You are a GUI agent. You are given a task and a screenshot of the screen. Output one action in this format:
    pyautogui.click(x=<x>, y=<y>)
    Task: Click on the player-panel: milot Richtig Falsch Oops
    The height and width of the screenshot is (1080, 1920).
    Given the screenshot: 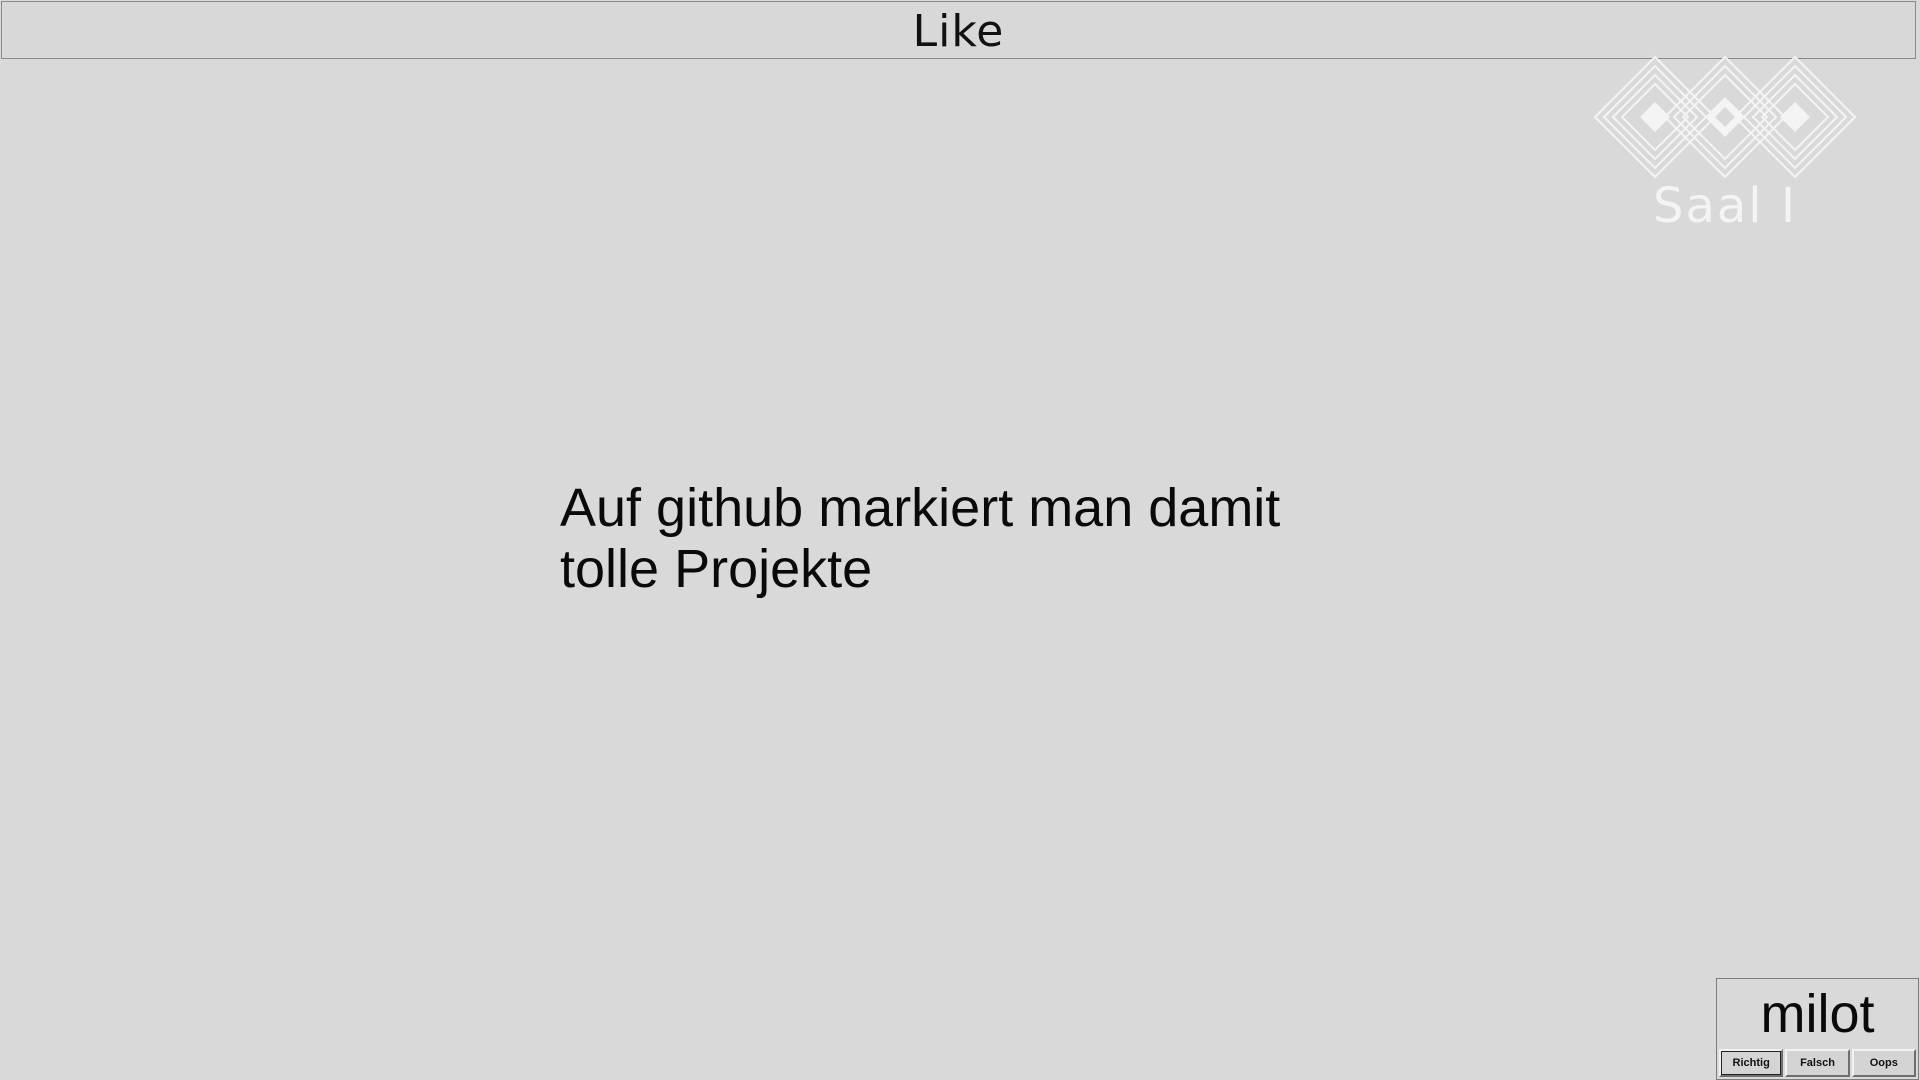 What is the action you would take?
    pyautogui.click(x=1817, y=1029)
    